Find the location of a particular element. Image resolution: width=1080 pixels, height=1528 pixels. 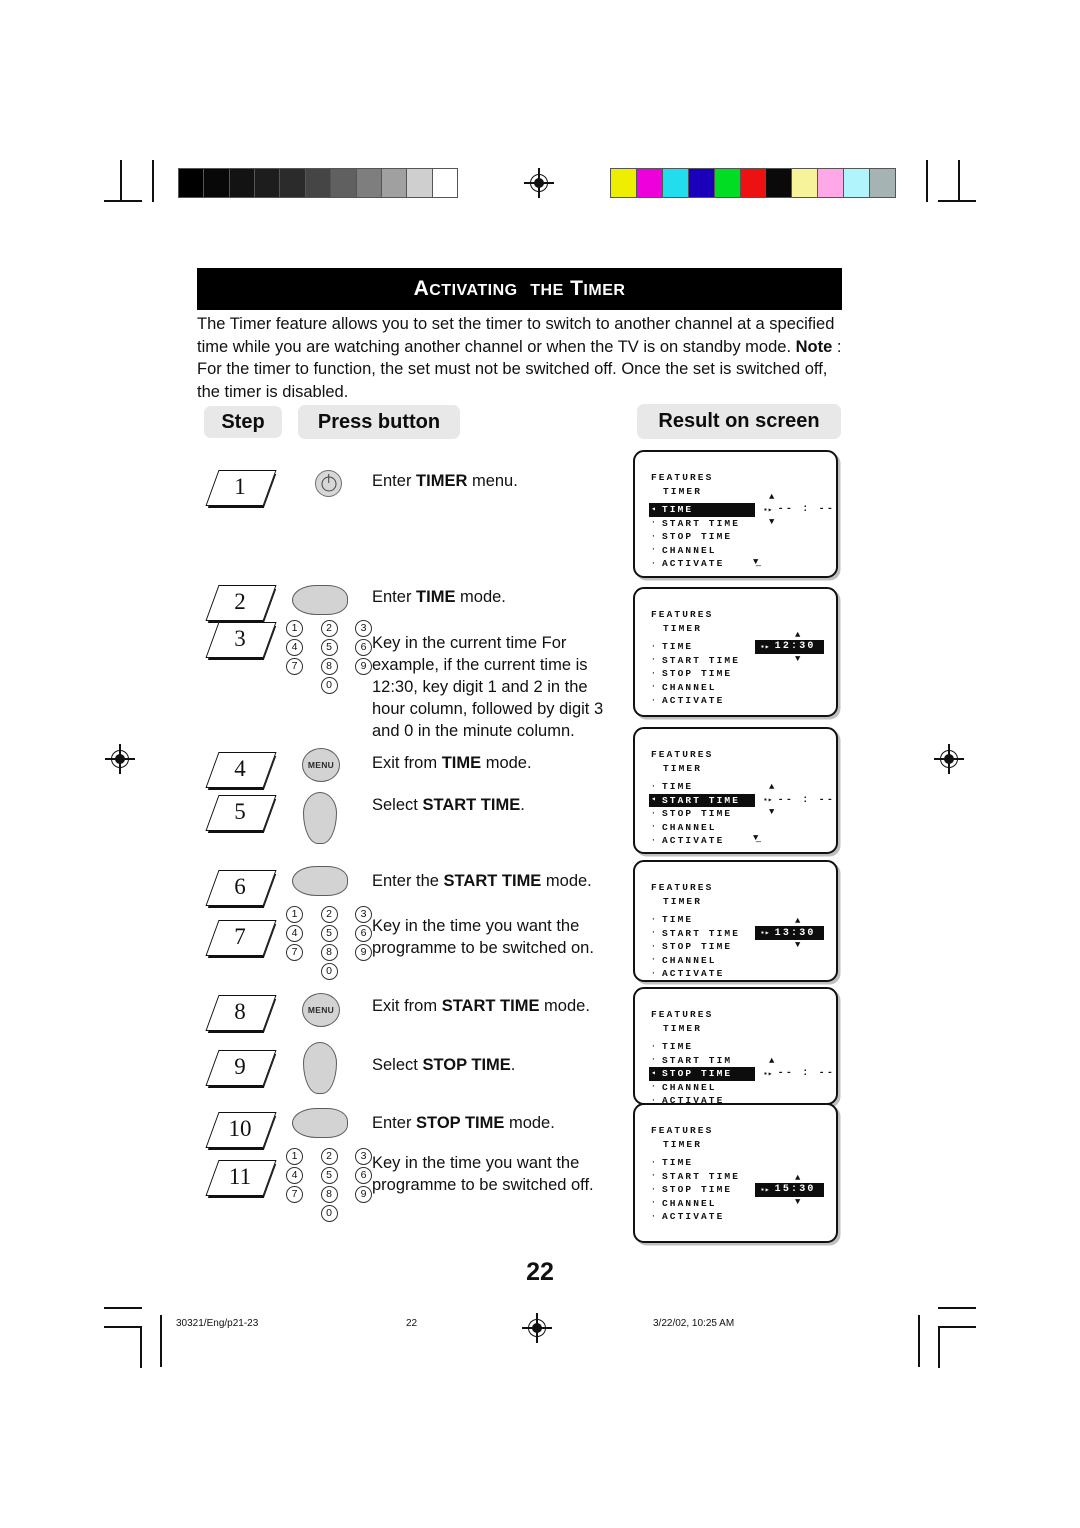

menu-item-time: ◂ TIME is located at coordinates (702, 510).